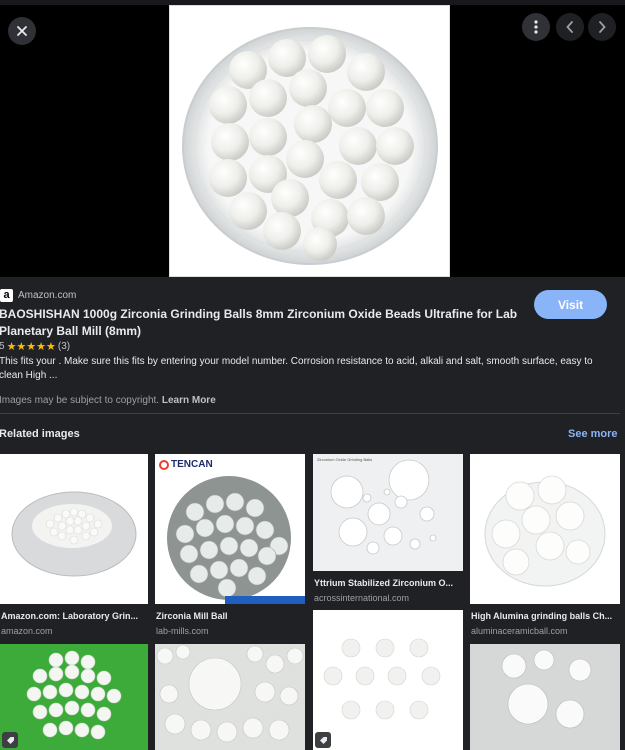 Image resolution: width=625 pixels, height=750 pixels. Describe the element at coordinates (192, 616) in the screenshot. I see `related-caption: Zirconia Mill Ball` at that location.